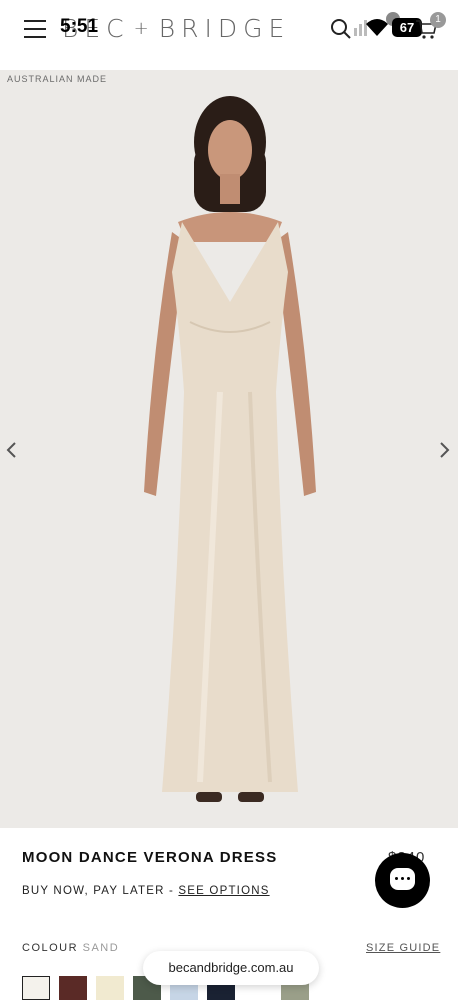 The image size is (462, 1000). Describe the element at coordinates (57, 79) in the screenshot. I see `australian-made-badge: AUSTRALIAN MADE` at that location.